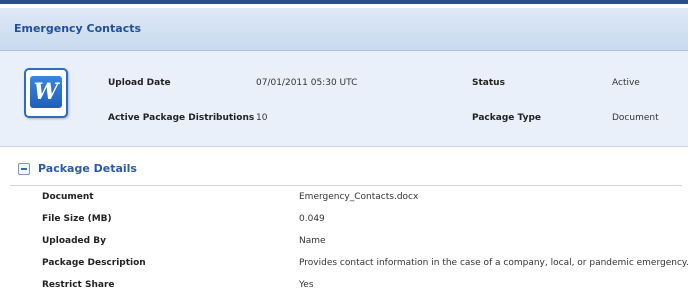 The height and width of the screenshot is (305, 688). What do you see at coordinates (346, 185) in the screenshot?
I see `section-divider` at bounding box center [346, 185].